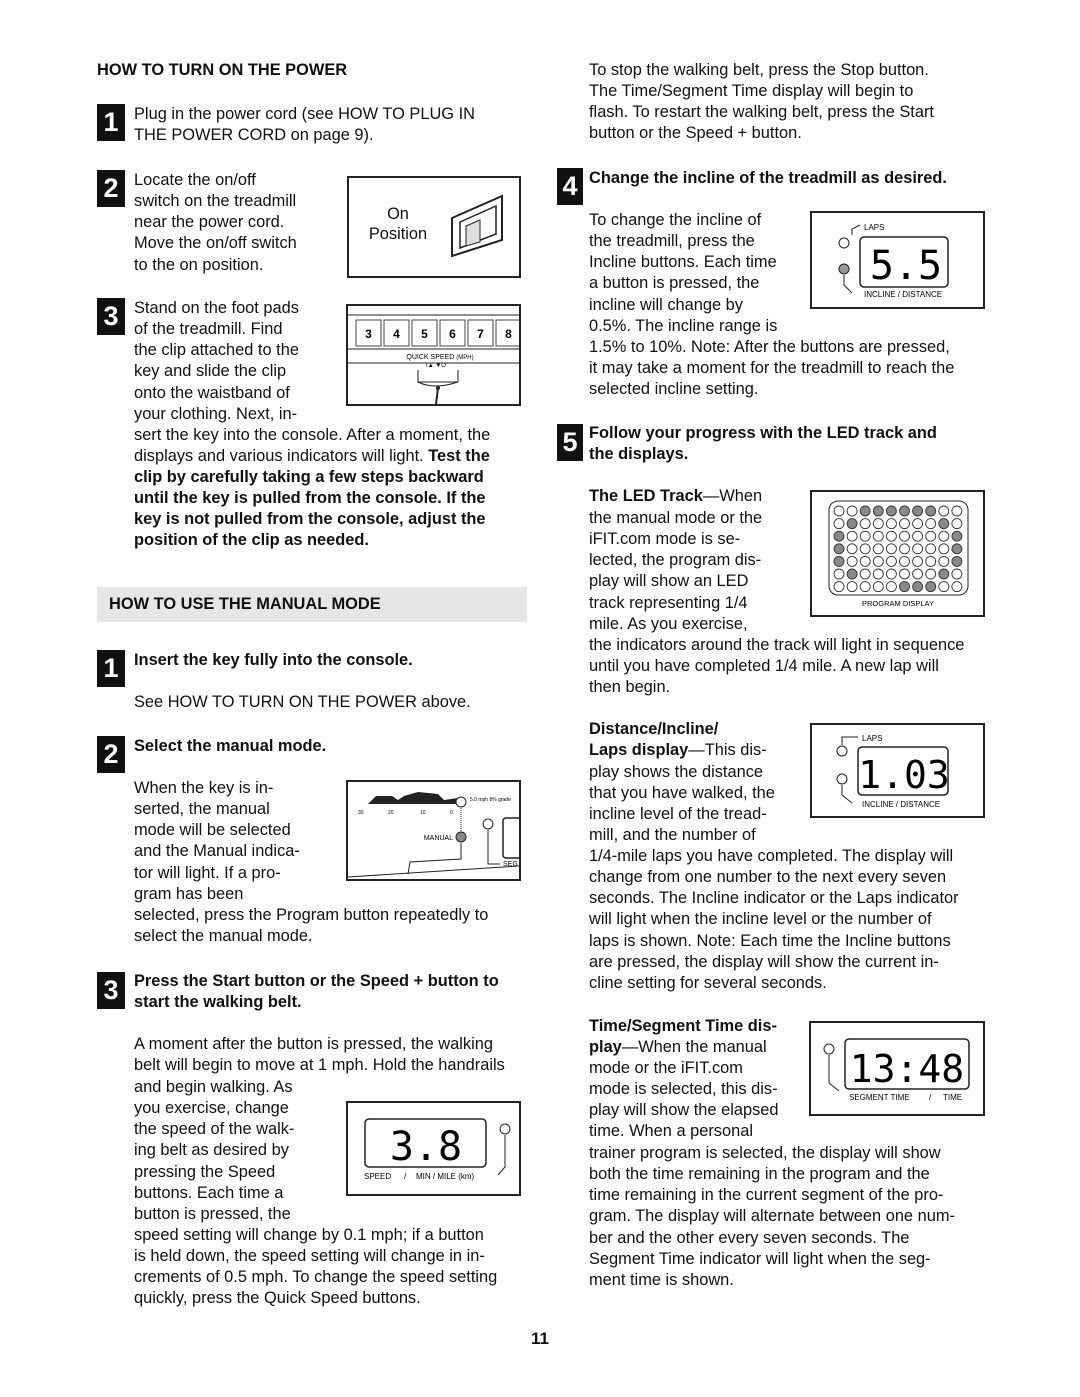 This screenshot has width=1080, height=1397. Describe the element at coordinates (111, 754) in the screenshot. I see `step-number-2: 2` at that location.